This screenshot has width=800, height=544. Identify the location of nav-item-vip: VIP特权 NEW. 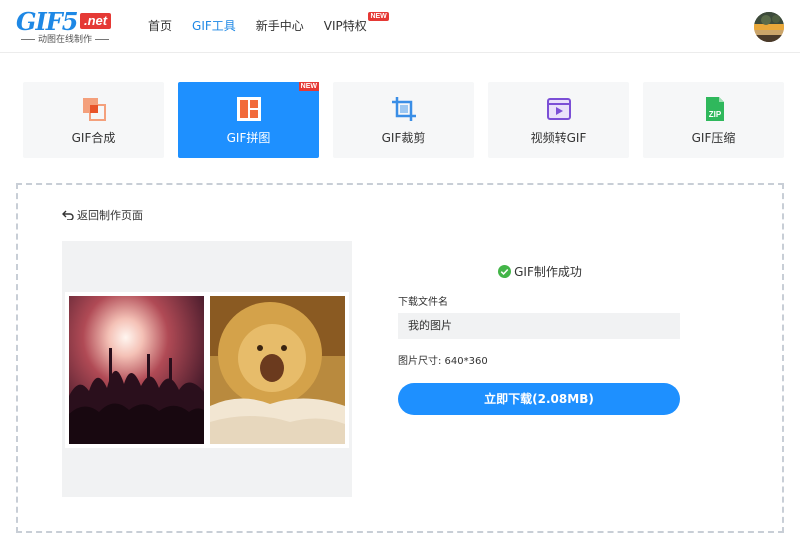
(356, 26).